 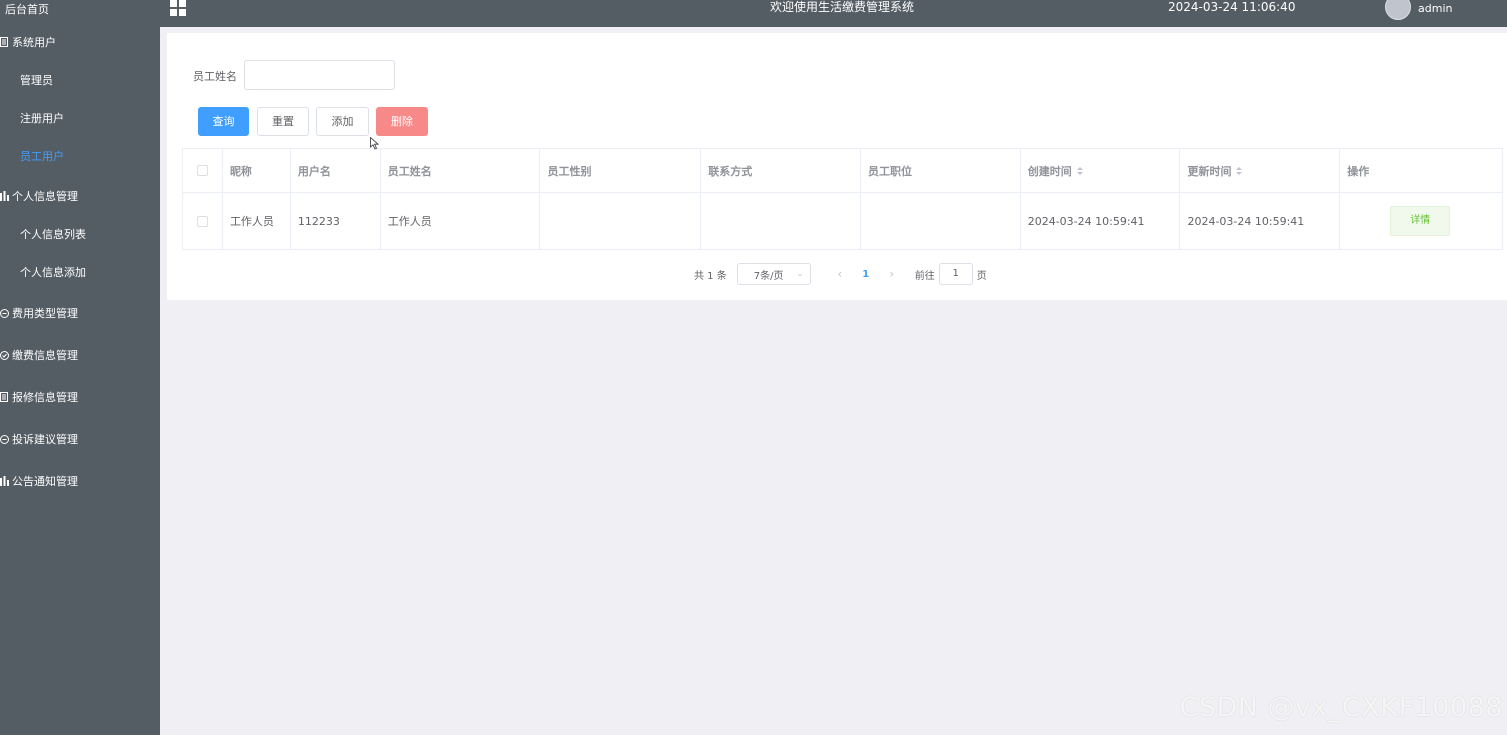 What do you see at coordinates (402, 121) in the screenshot?
I see `delete-button: 删除` at bounding box center [402, 121].